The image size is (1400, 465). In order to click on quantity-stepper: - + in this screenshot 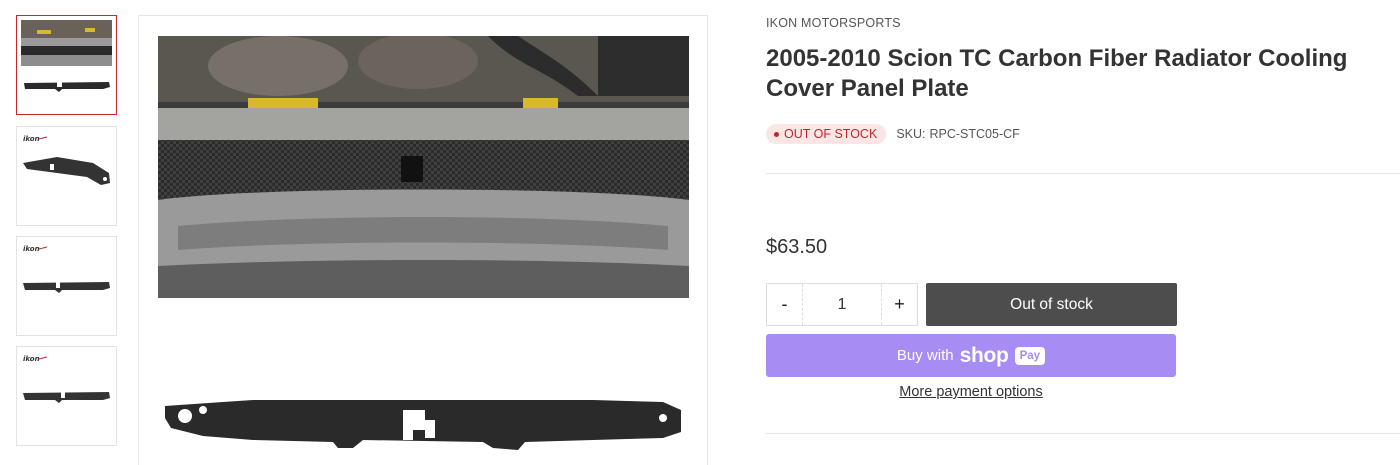, I will do `click(842, 304)`.